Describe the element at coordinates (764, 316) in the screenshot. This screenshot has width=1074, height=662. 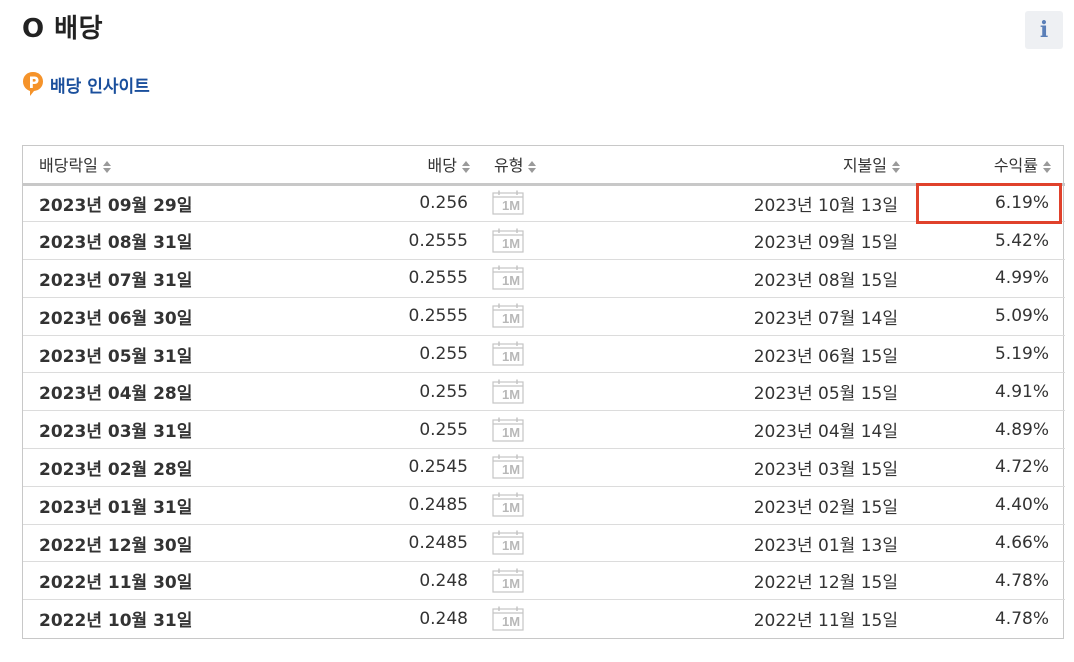
I see `pay-date-cell: 2023년 07월 14일` at that location.